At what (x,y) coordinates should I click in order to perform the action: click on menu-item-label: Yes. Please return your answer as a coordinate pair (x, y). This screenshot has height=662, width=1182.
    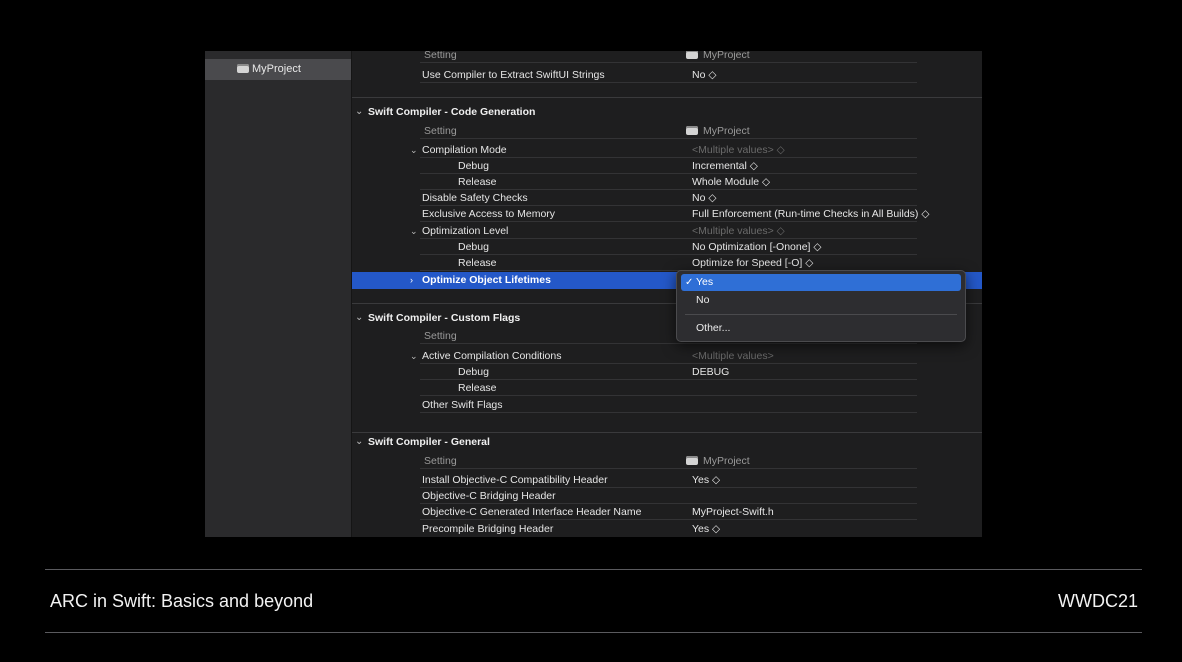
    Looking at the image, I should click on (705, 282).